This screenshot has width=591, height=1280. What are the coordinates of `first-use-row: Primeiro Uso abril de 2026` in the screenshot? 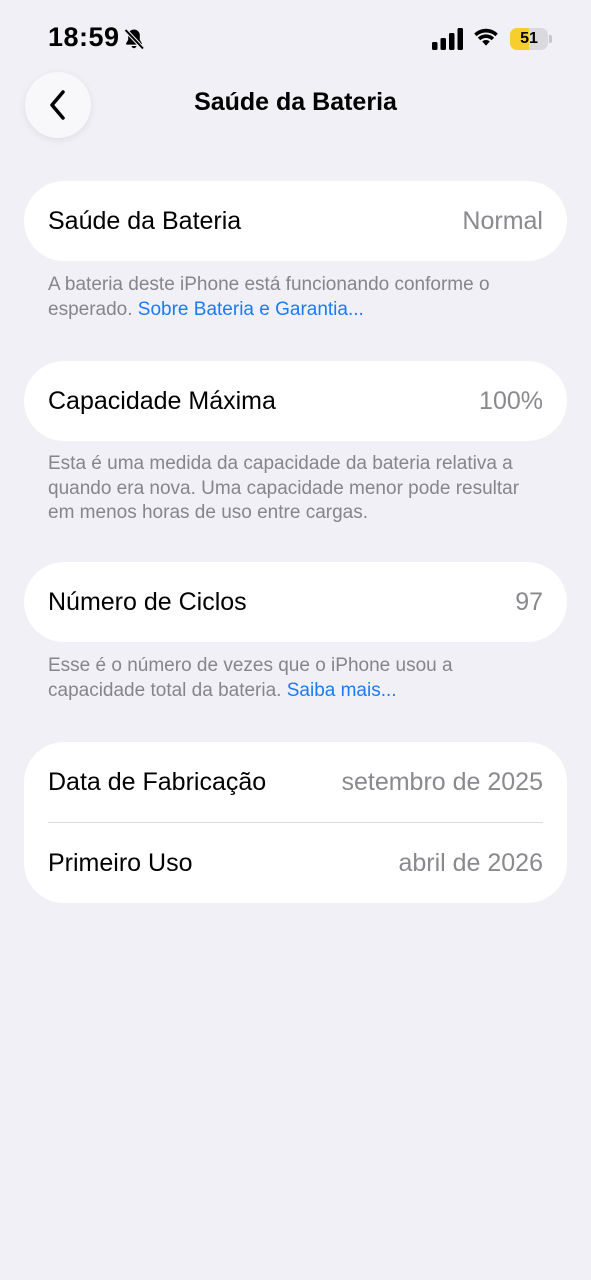 It's located at (295, 863).